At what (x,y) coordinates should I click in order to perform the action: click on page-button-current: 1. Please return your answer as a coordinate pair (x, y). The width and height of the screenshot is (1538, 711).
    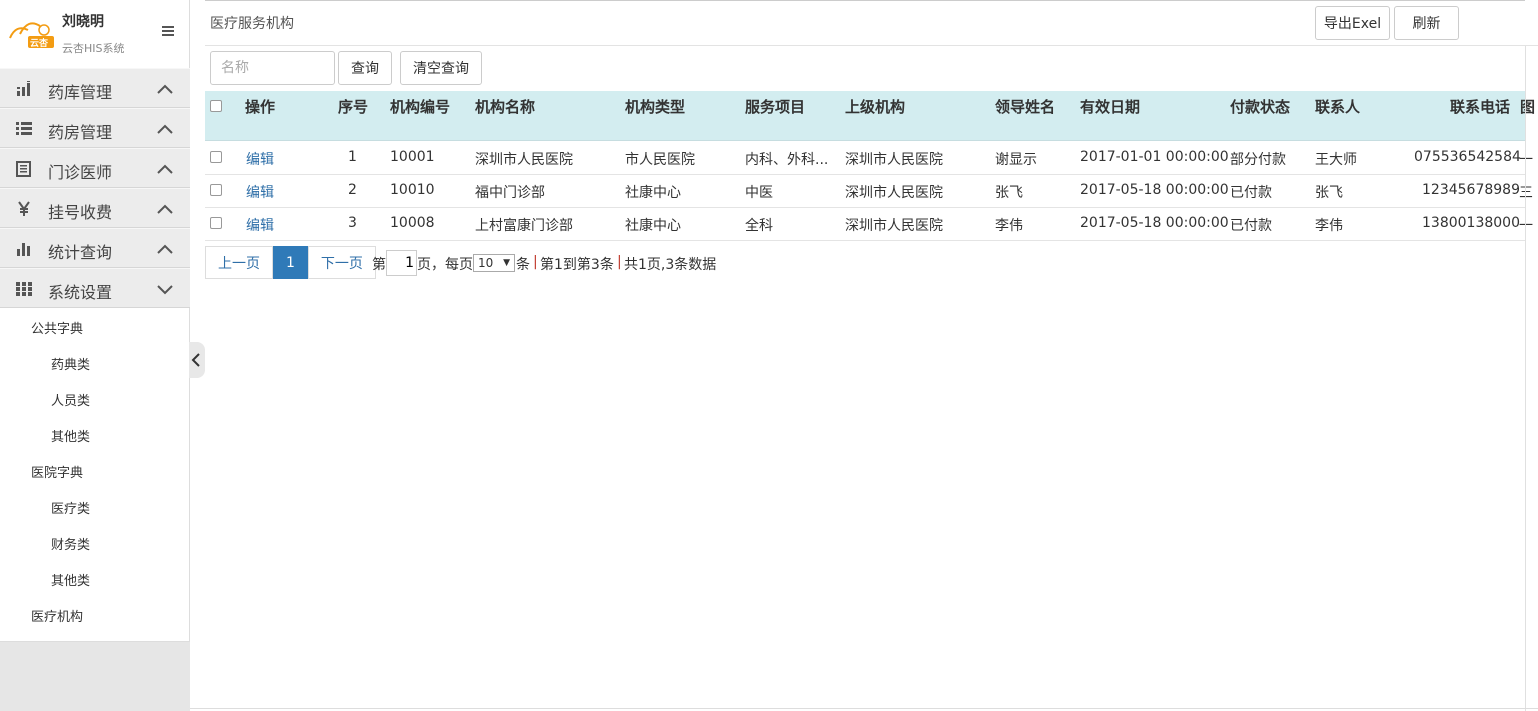
    Looking at the image, I should click on (290, 262).